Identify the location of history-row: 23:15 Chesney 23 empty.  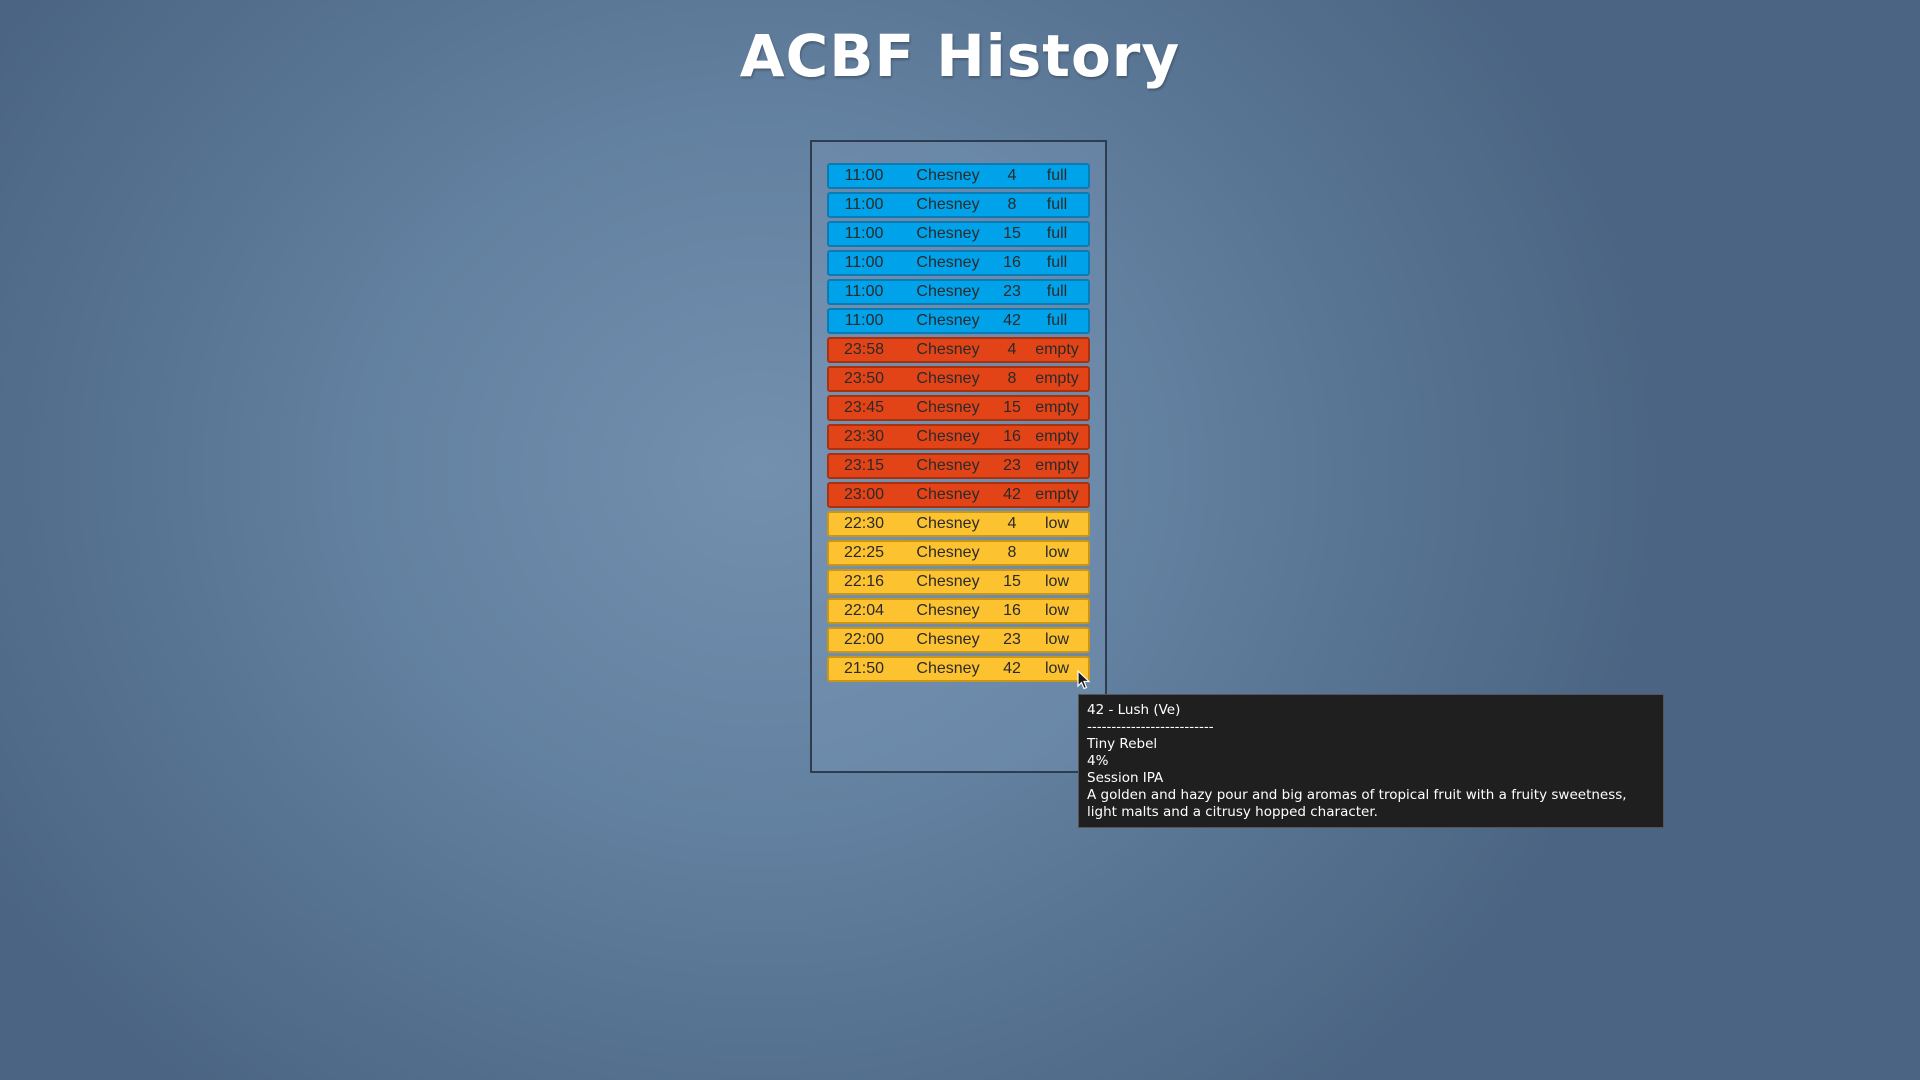
(958, 466).